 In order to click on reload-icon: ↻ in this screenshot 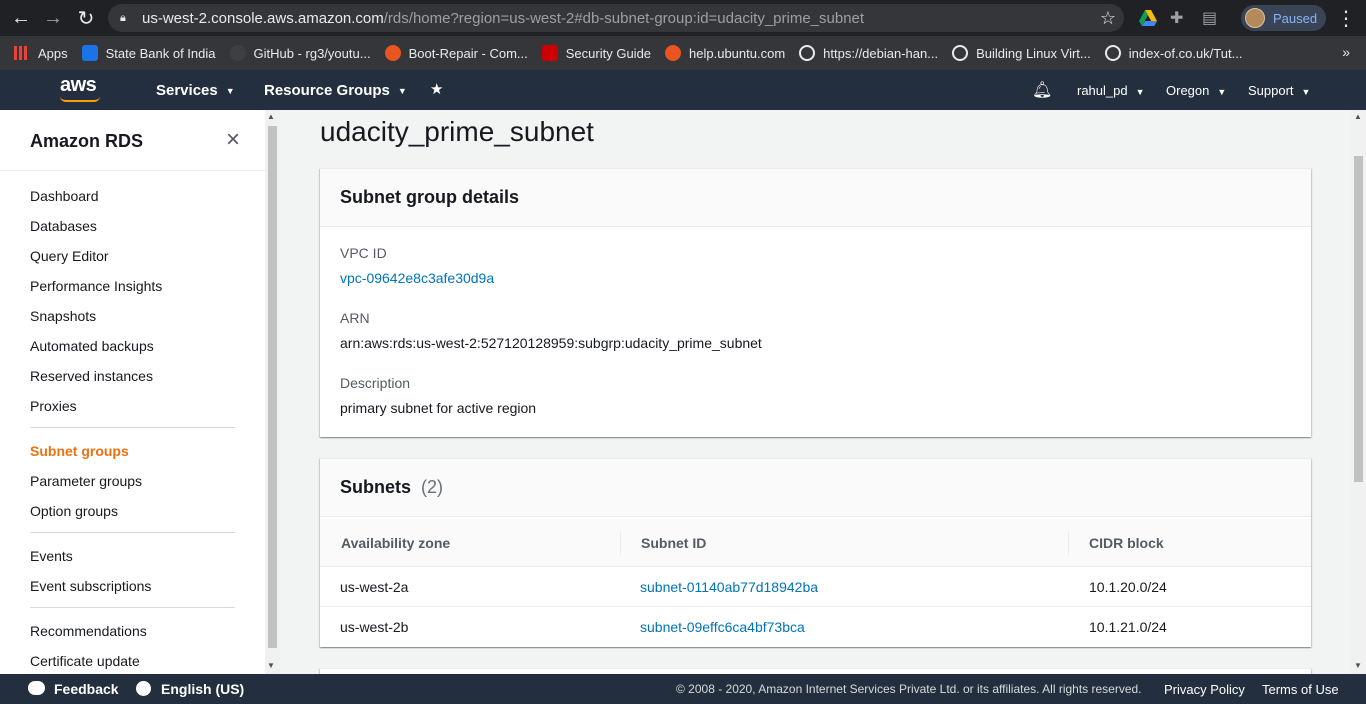, I will do `click(86, 18)`.